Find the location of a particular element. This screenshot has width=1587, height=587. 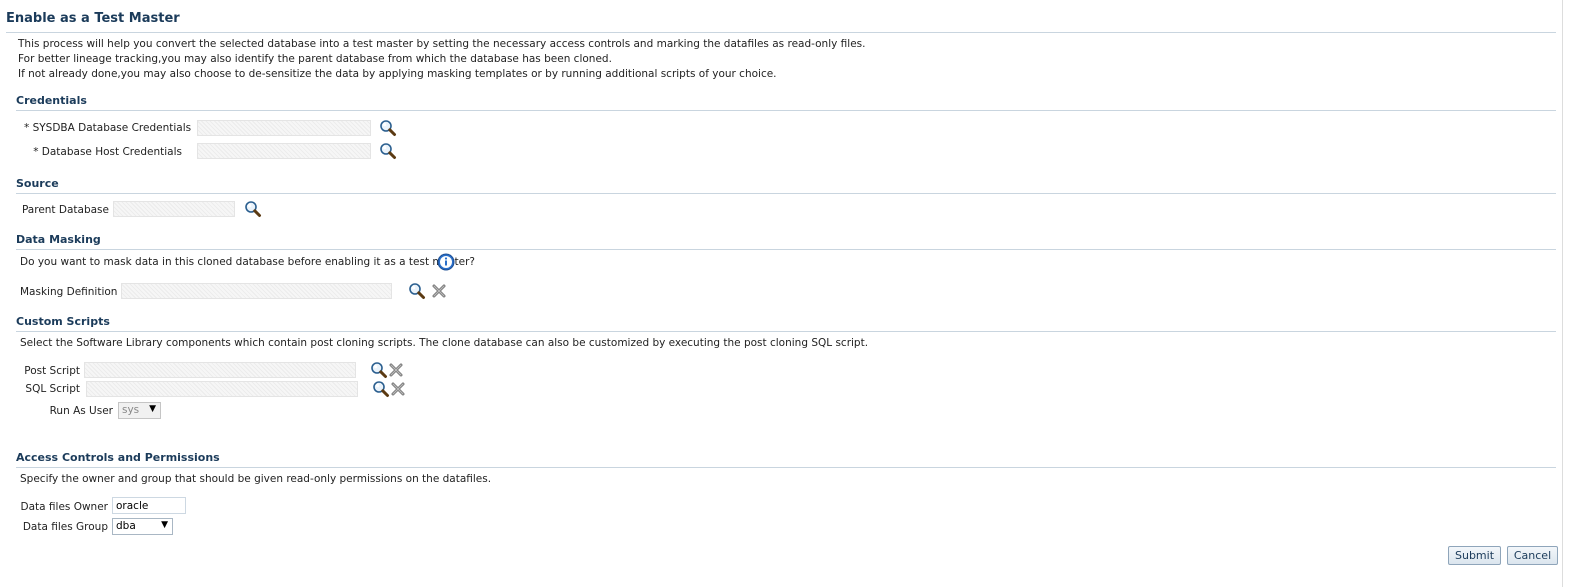

access-divider is located at coordinates (786, 467).